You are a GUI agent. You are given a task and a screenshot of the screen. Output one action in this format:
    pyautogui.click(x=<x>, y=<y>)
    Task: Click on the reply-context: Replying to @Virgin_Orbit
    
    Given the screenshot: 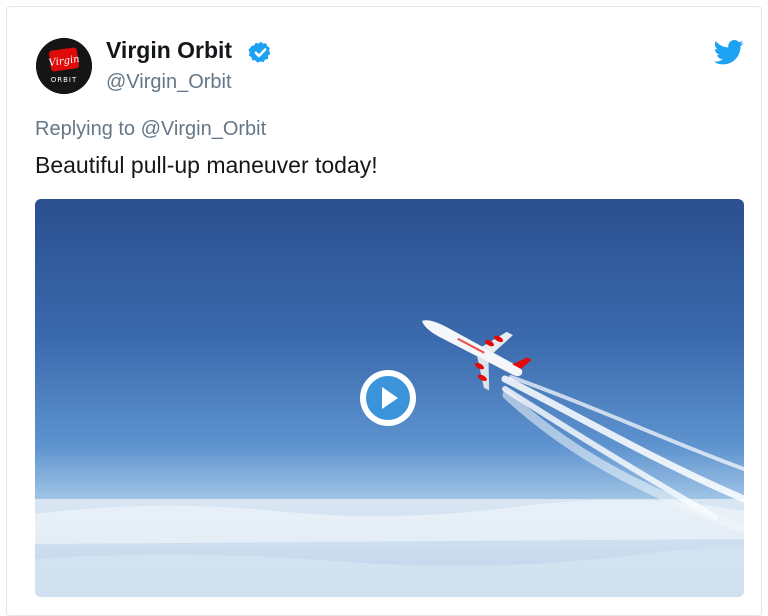 What is the action you would take?
    pyautogui.click(x=150, y=129)
    